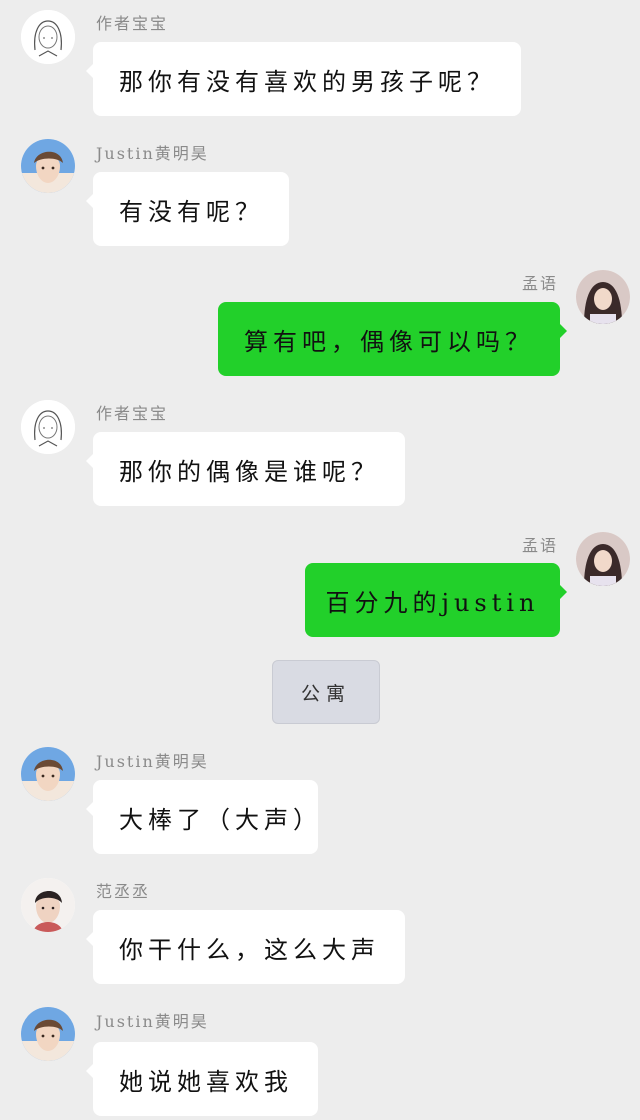  What do you see at coordinates (436, 600) in the screenshot?
I see `message-bubble: 百分九的justin` at bounding box center [436, 600].